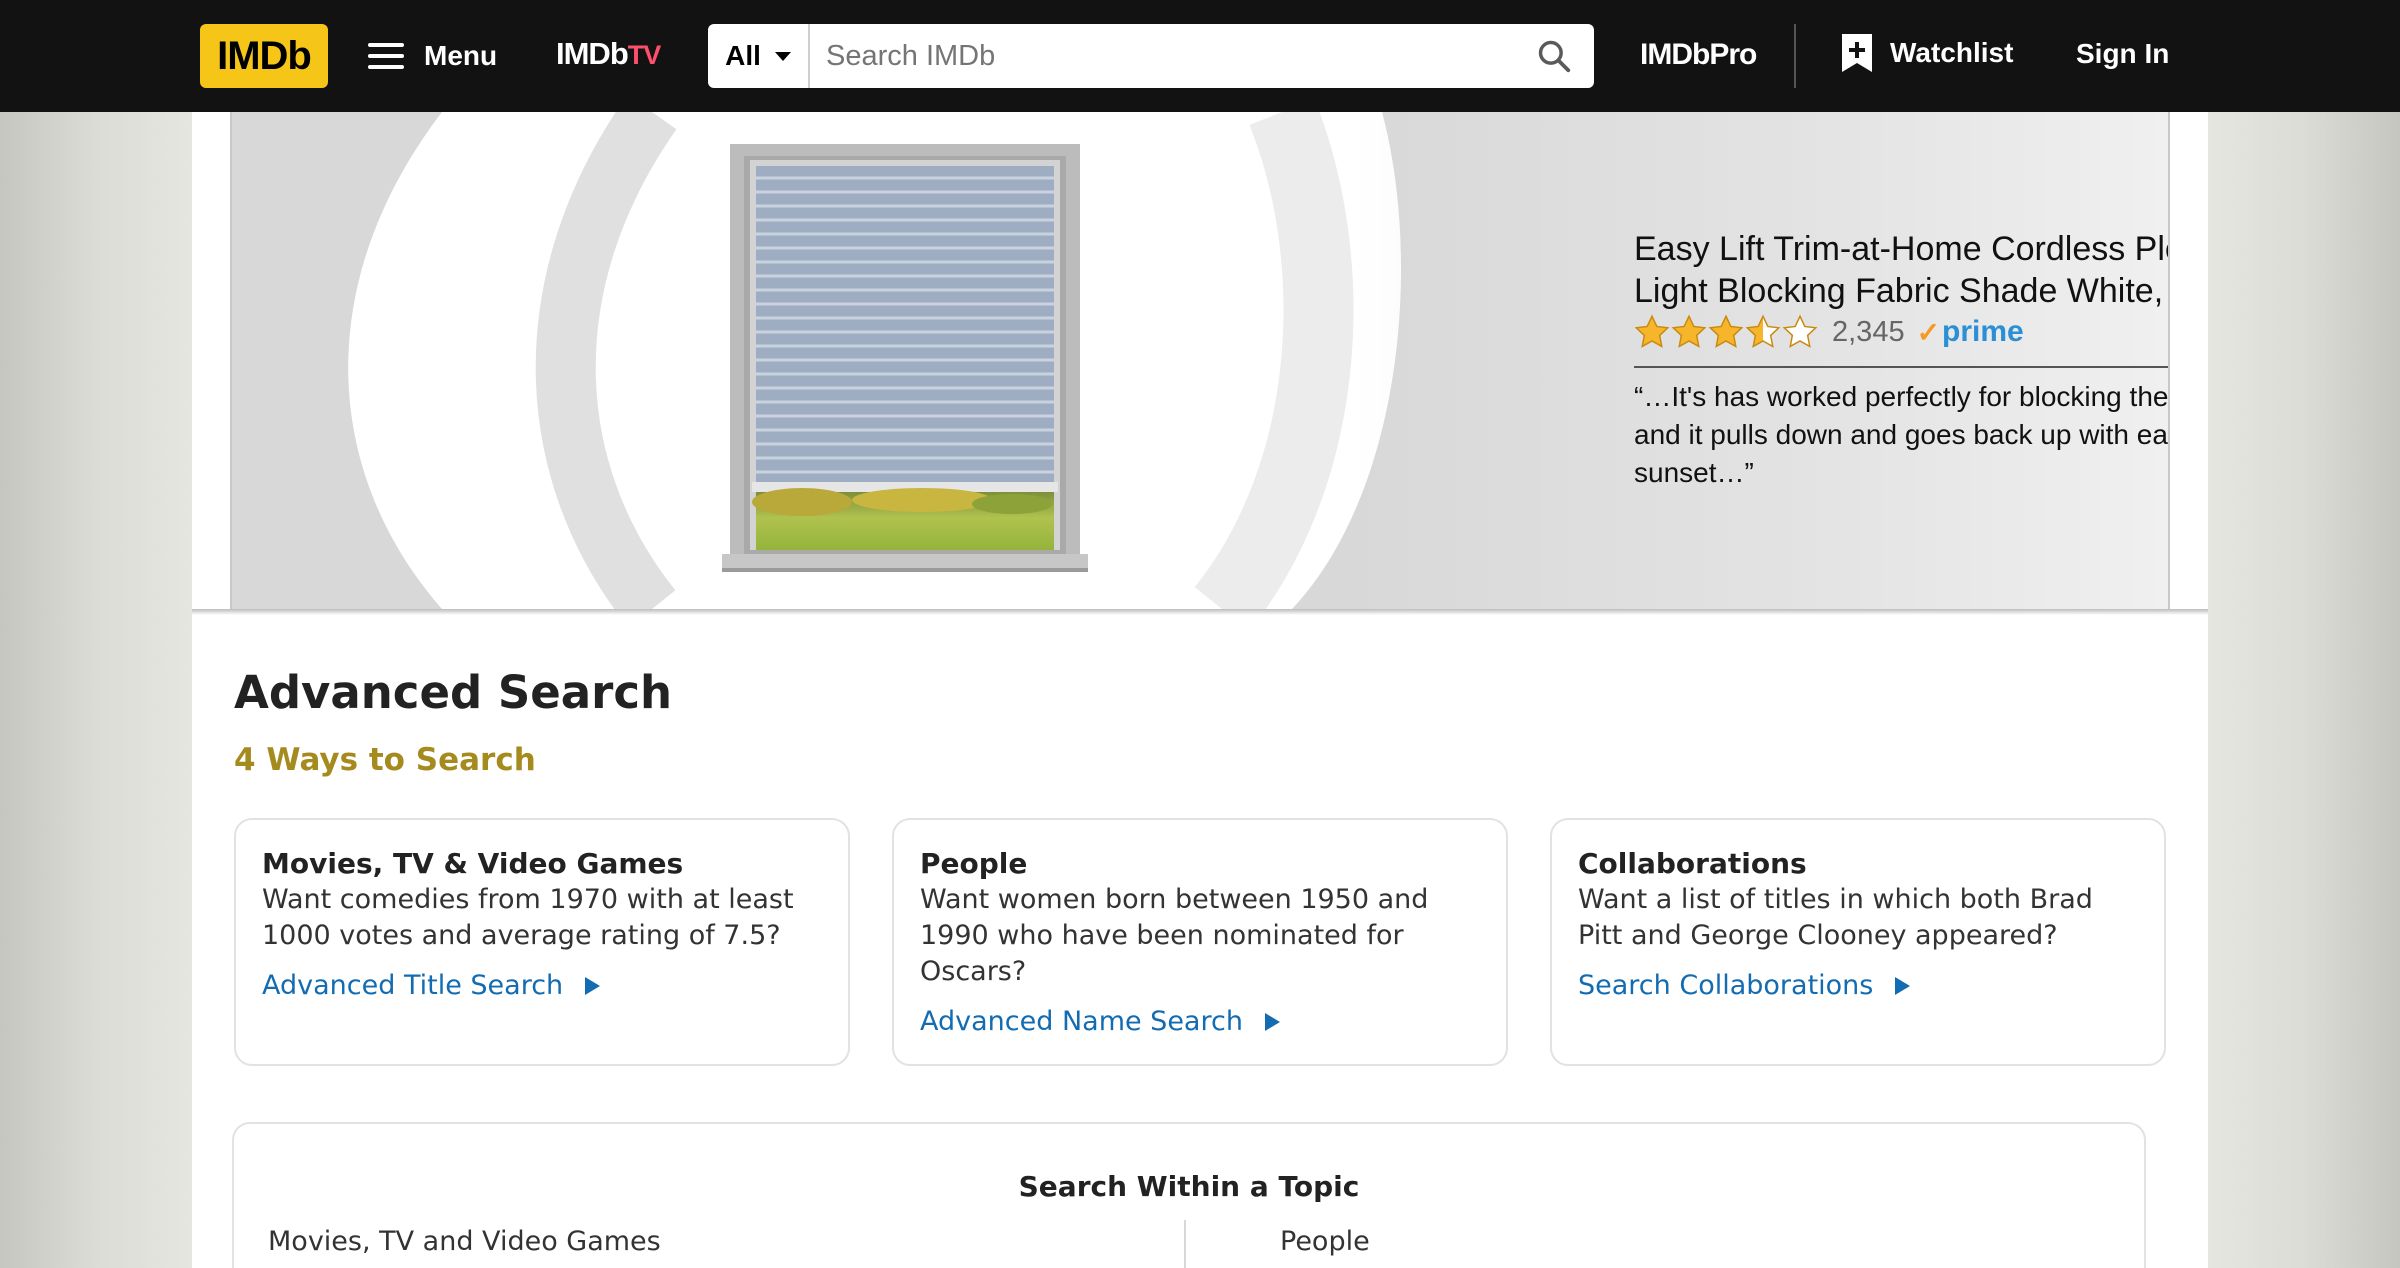  I want to click on nav-divider, so click(1795, 56).